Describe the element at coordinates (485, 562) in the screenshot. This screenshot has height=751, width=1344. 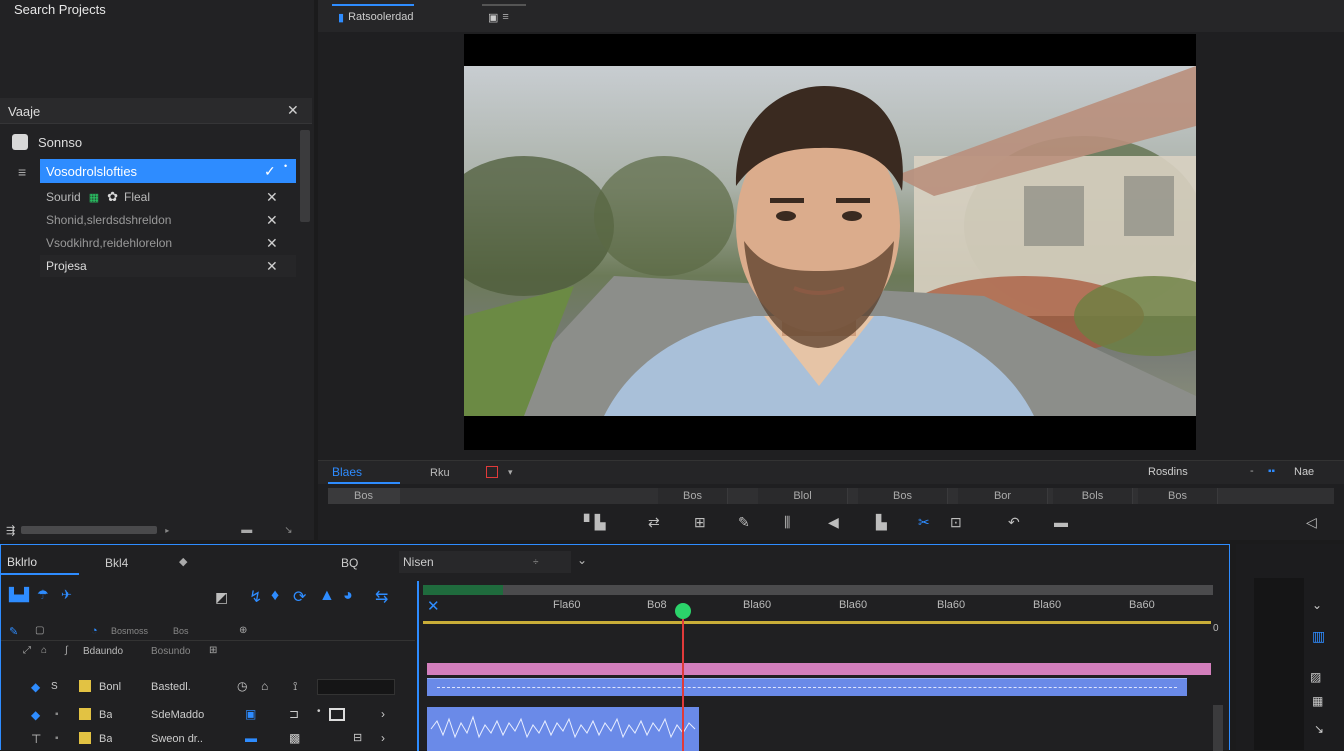
I see `sequence-dropdown: Nisen ÷` at that location.